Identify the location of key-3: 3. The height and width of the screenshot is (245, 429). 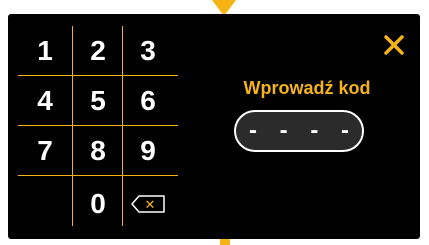
(148, 51).